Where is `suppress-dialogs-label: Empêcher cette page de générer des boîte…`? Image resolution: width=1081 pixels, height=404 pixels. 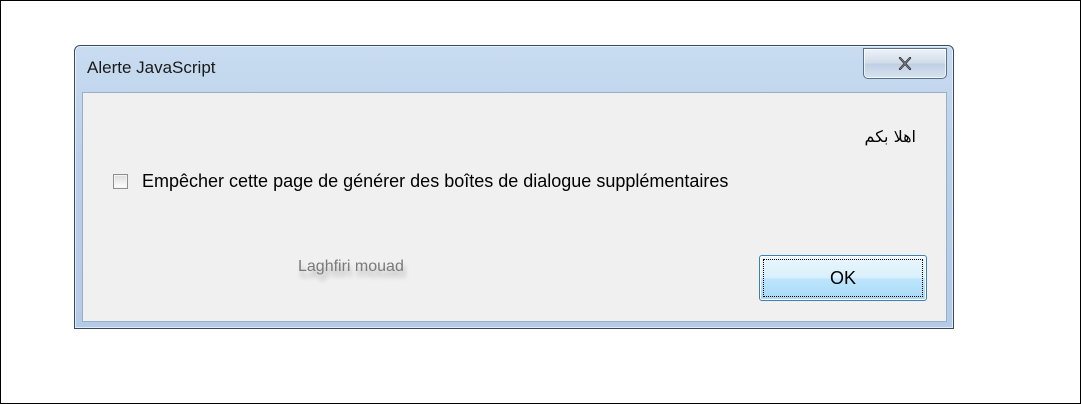
suppress-dialogs-label: Empêcher cette page de générer des boîte… is located at coordinates (435, 181).